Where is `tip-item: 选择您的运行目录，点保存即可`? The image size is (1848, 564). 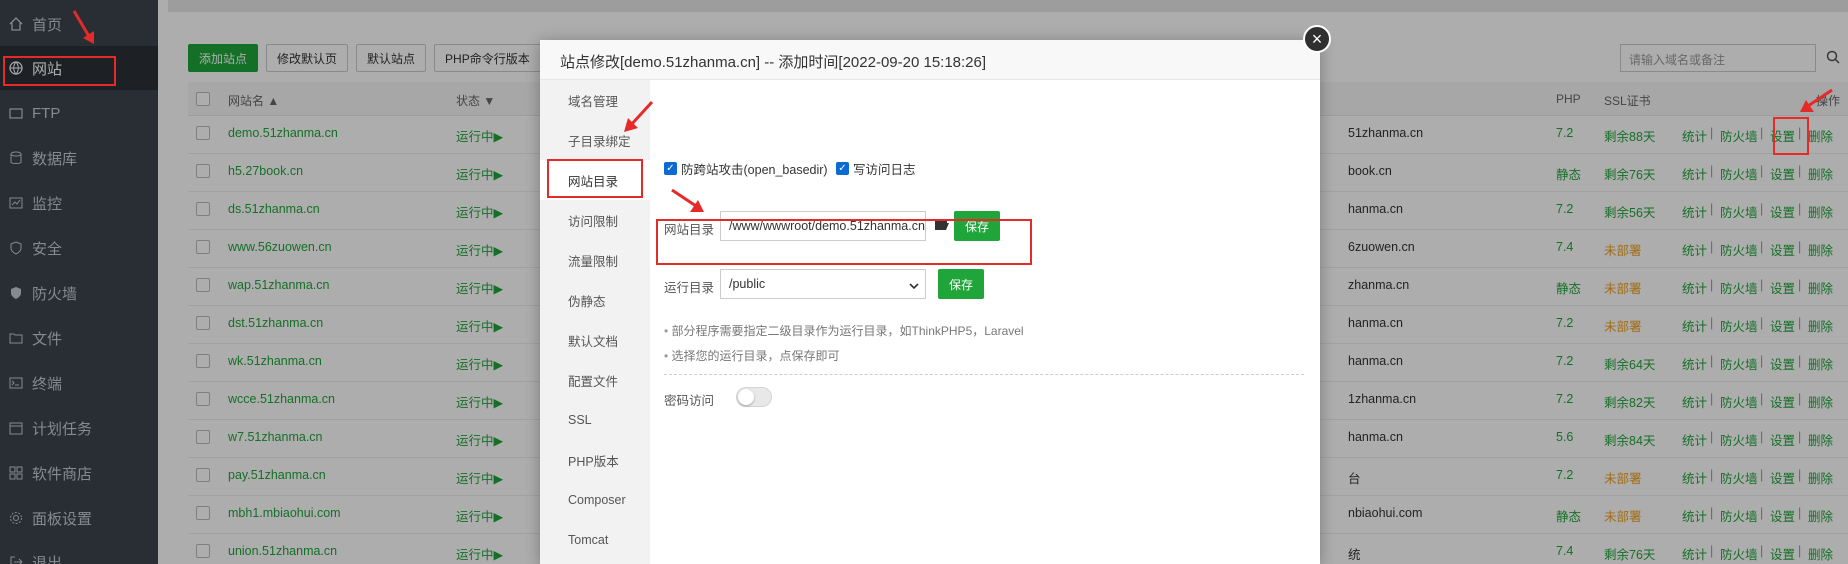 tip-item: 选择您的运行目录，点保存即可 is located at coordinates (844, 355).